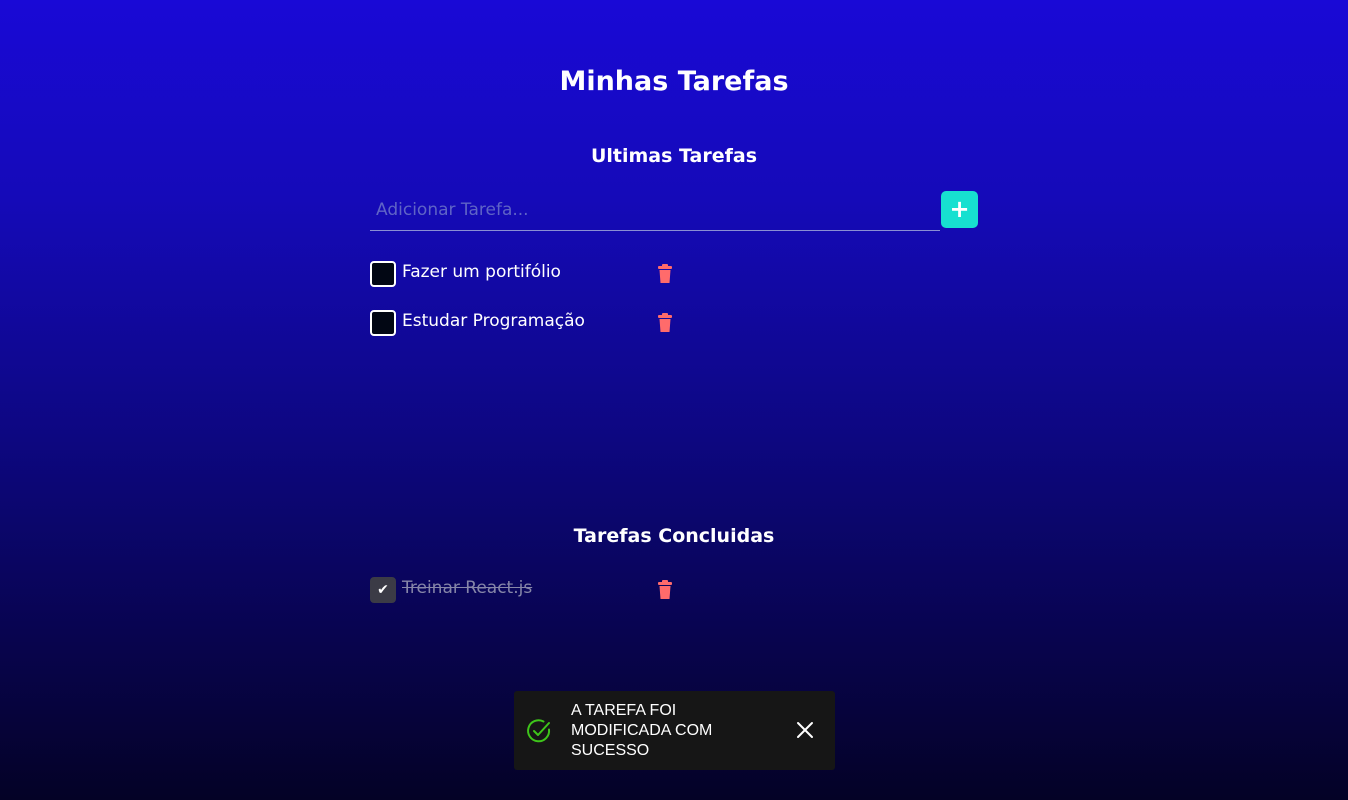  Describe the element at coordinates (642, 730) in the screenshot. I see `toast-message: A TAREFA FOI MODIFICADA COM SUCESSO` at that location.